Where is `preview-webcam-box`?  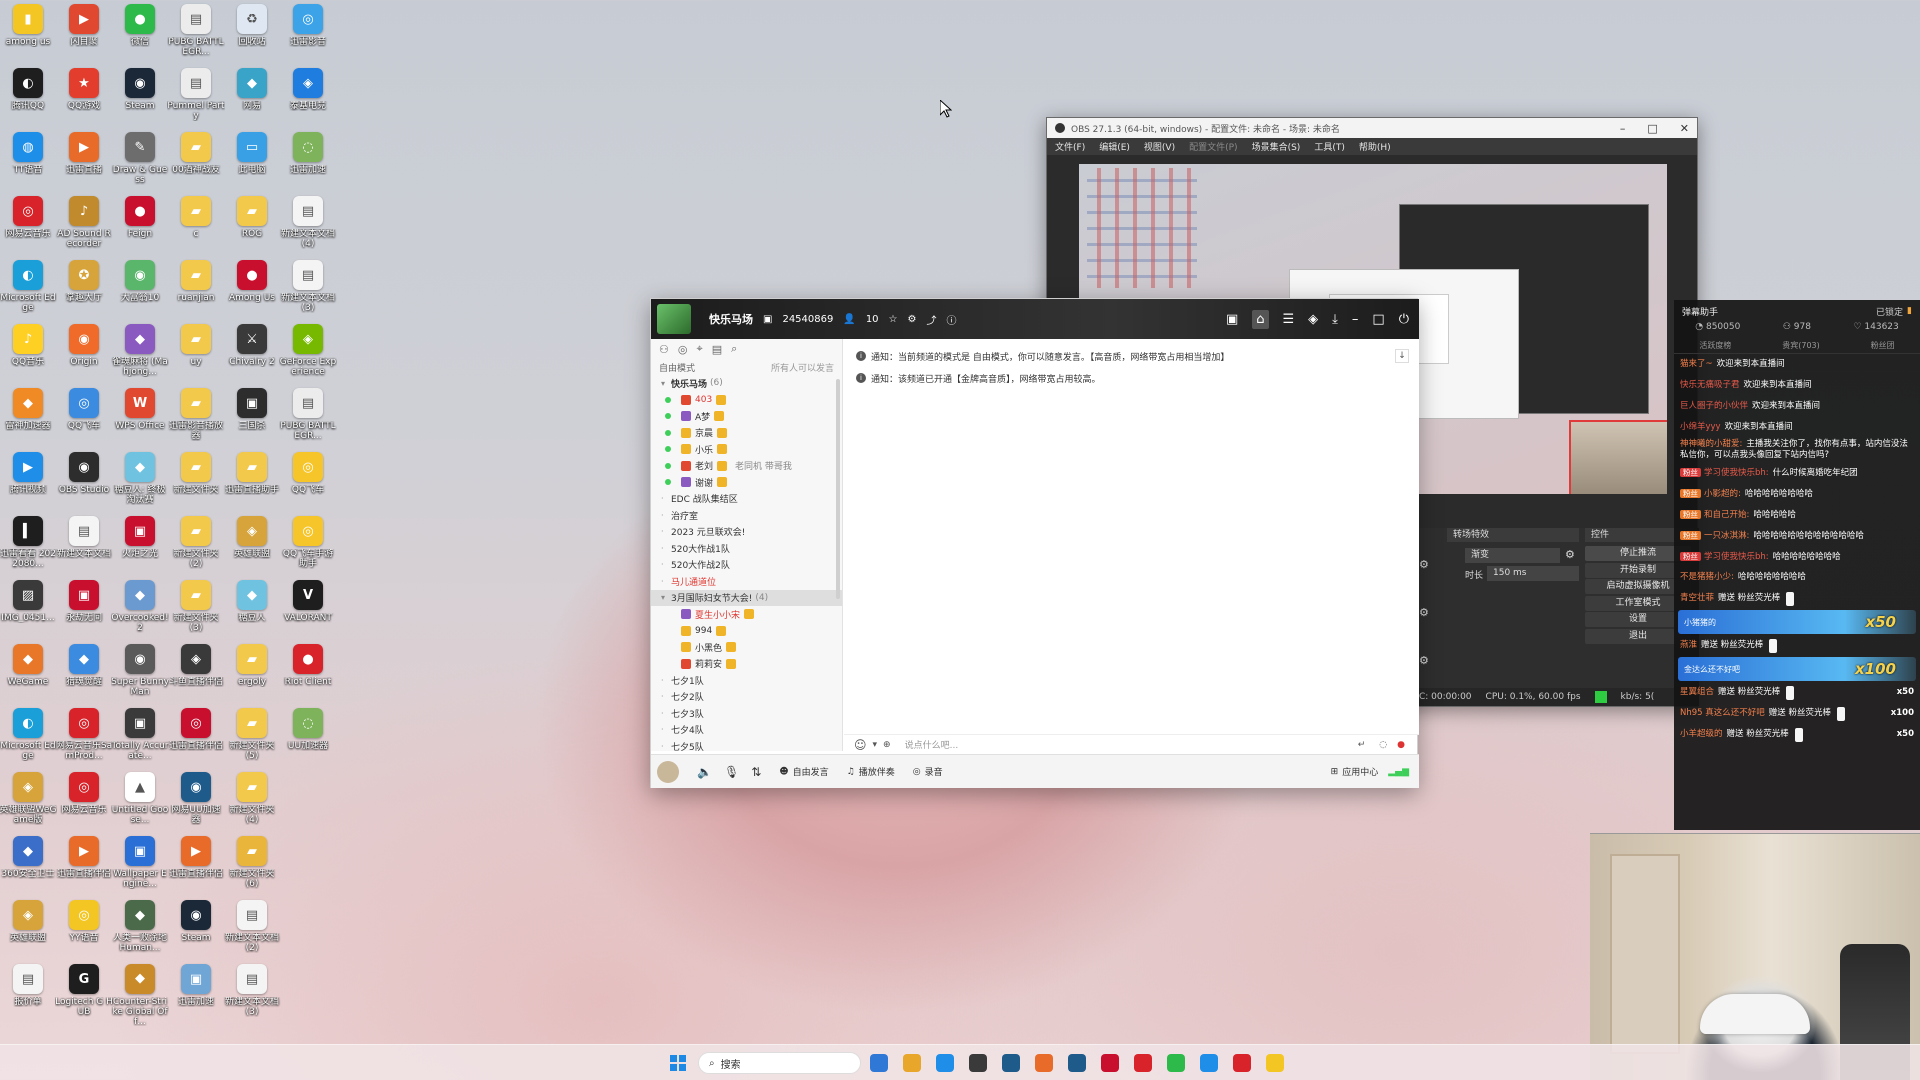 preview-webcam-box is located at coordinates (1618, 457).